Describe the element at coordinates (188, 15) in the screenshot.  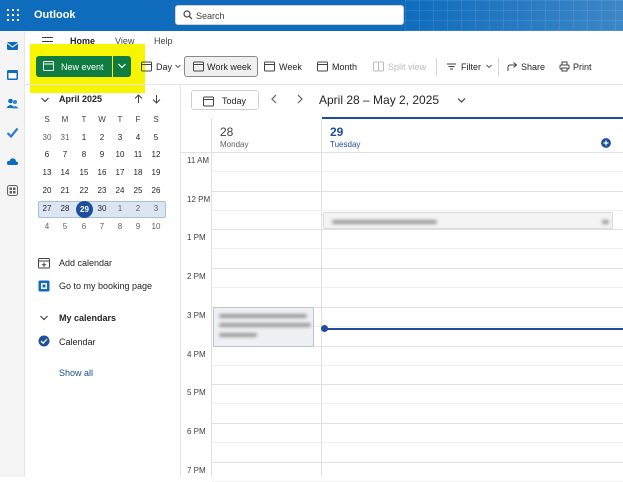
I see `search-icon` at that location.